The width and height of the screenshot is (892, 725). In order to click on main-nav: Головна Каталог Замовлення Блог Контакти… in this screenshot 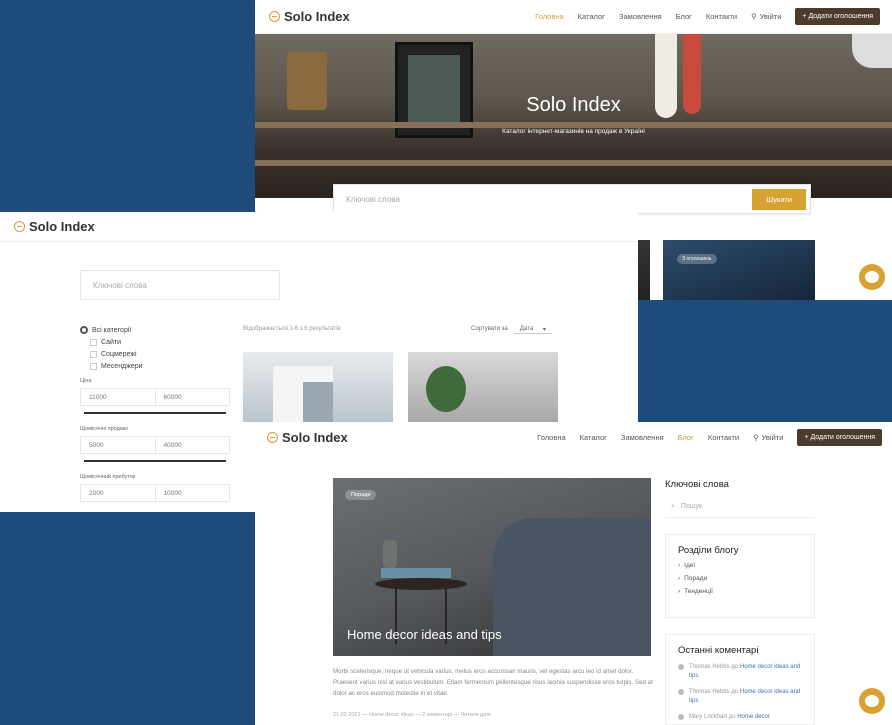, I will do `click(709, 437)`.